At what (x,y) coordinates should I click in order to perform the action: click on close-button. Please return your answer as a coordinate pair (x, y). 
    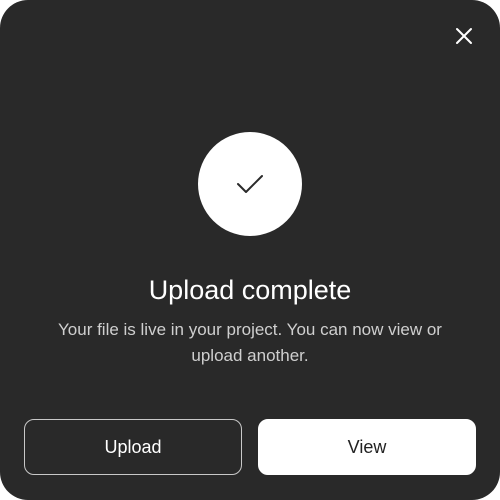
    Looking at the image, I should click on (464, 36).